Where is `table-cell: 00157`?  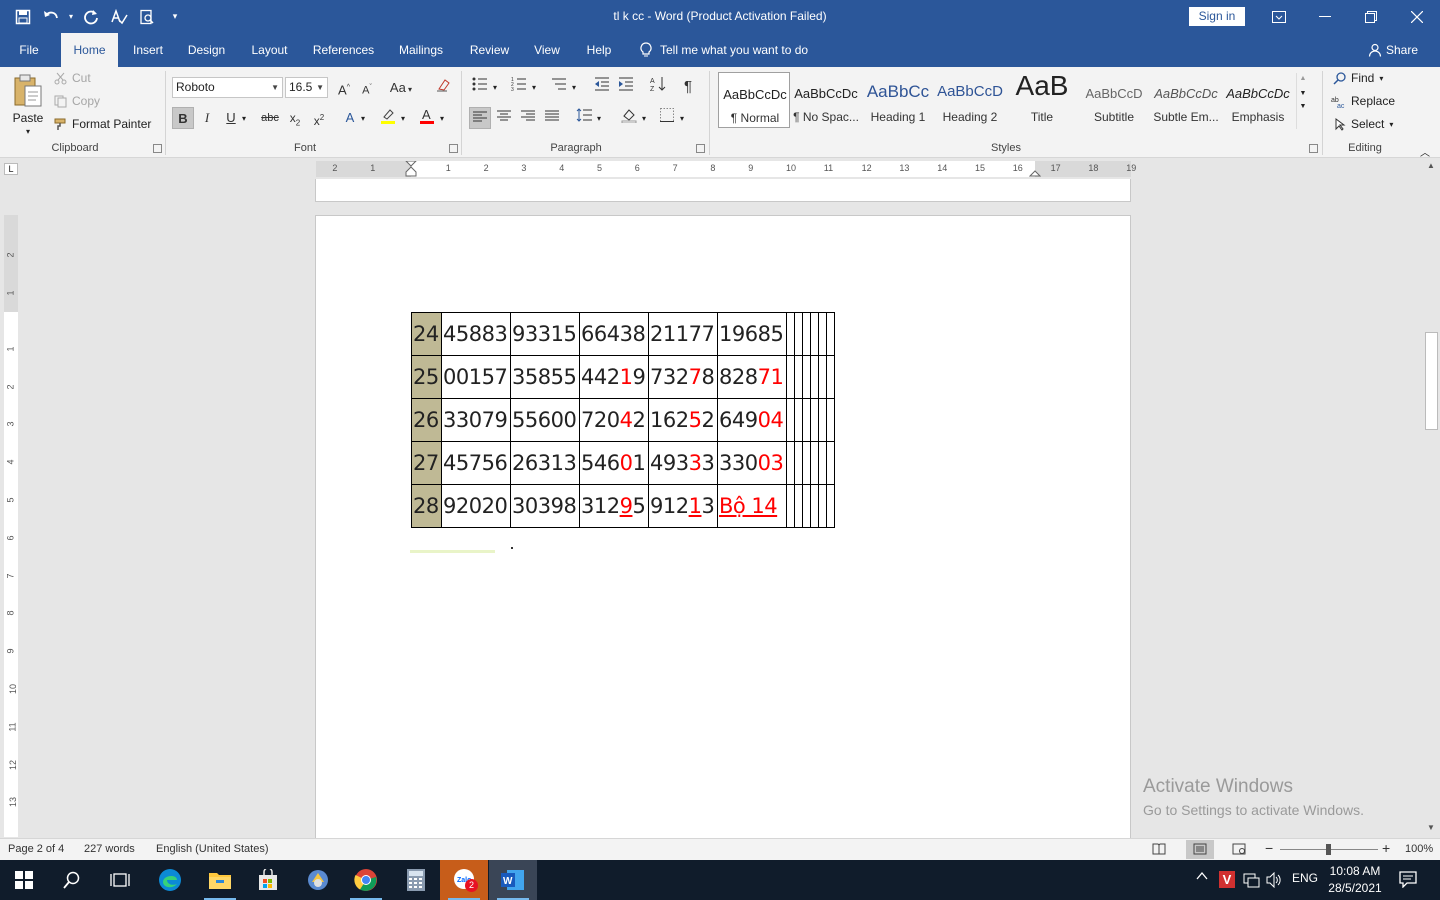 table-cell: 00157 is located at coordinates (476, 377).